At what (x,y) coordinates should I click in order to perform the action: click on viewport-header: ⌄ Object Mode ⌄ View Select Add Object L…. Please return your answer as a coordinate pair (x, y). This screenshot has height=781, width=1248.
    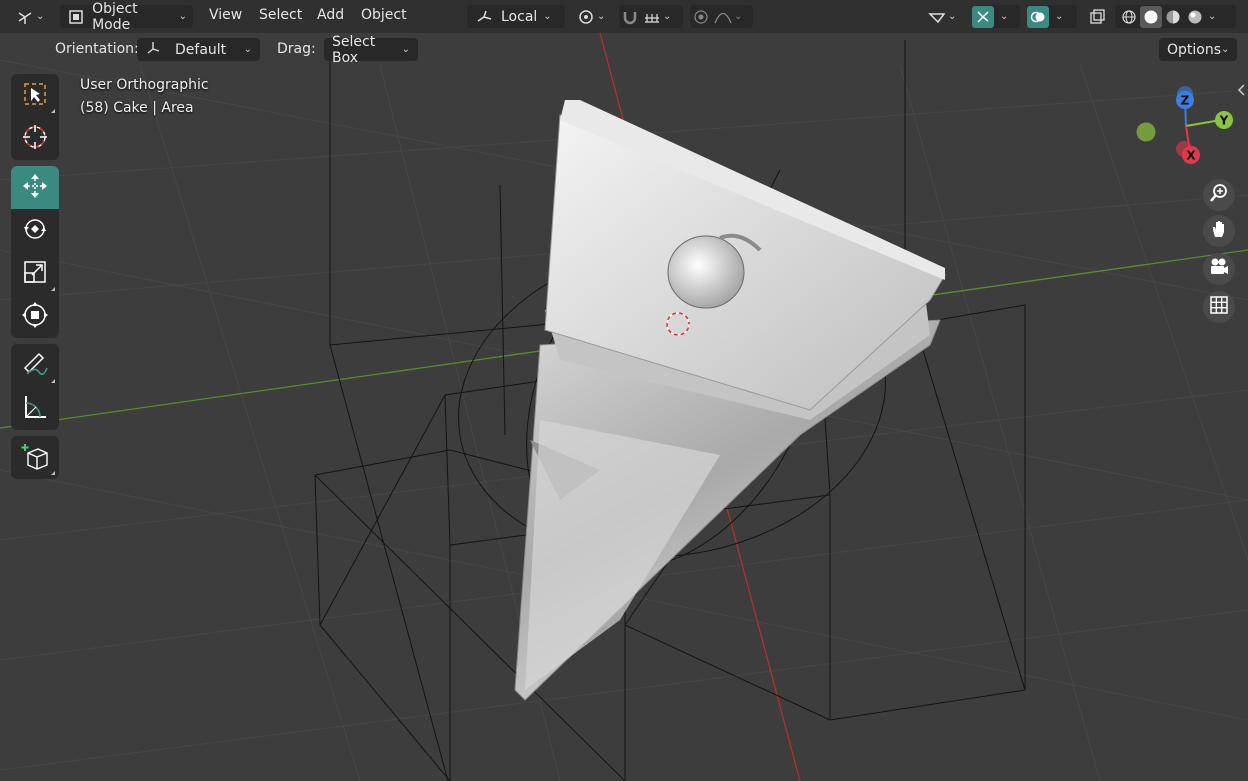
    Looking at the image, I should click on (624, 16).